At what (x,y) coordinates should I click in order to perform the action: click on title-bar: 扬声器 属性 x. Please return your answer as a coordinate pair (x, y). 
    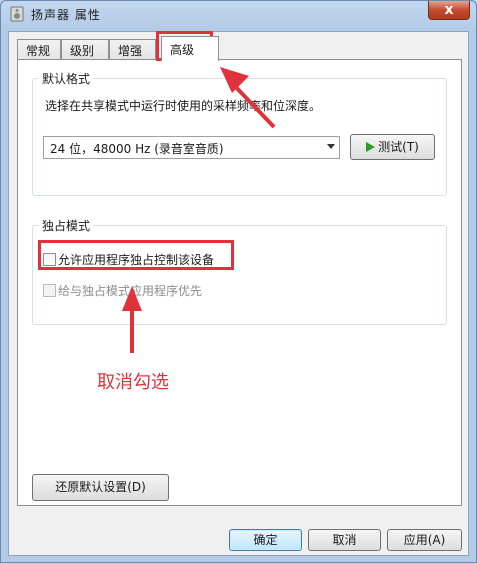
    Looking at the image, I should click on (238, 14).